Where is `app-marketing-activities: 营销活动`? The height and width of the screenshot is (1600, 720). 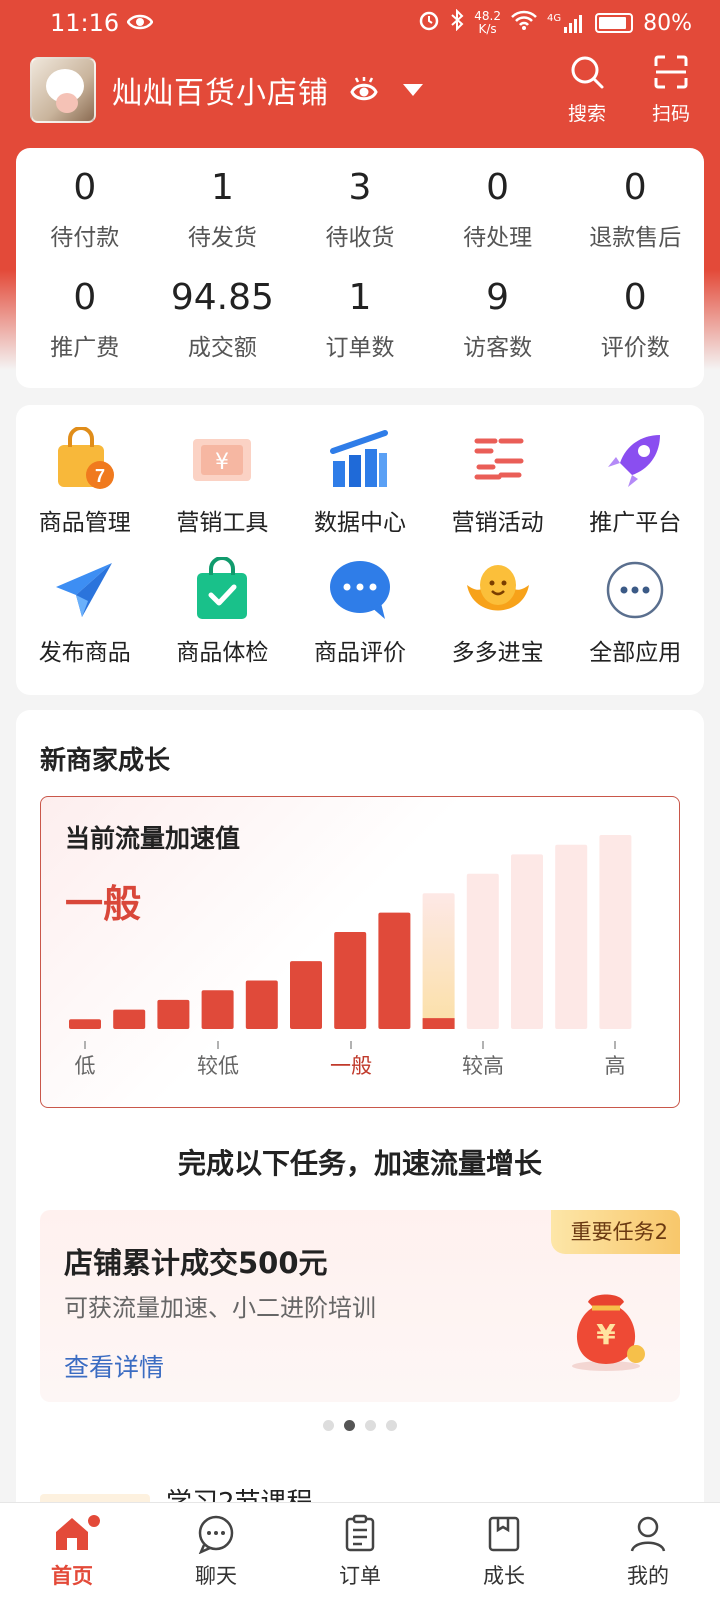 app-marketing-activities: 营销活动 is located at coordinates (498, 492).